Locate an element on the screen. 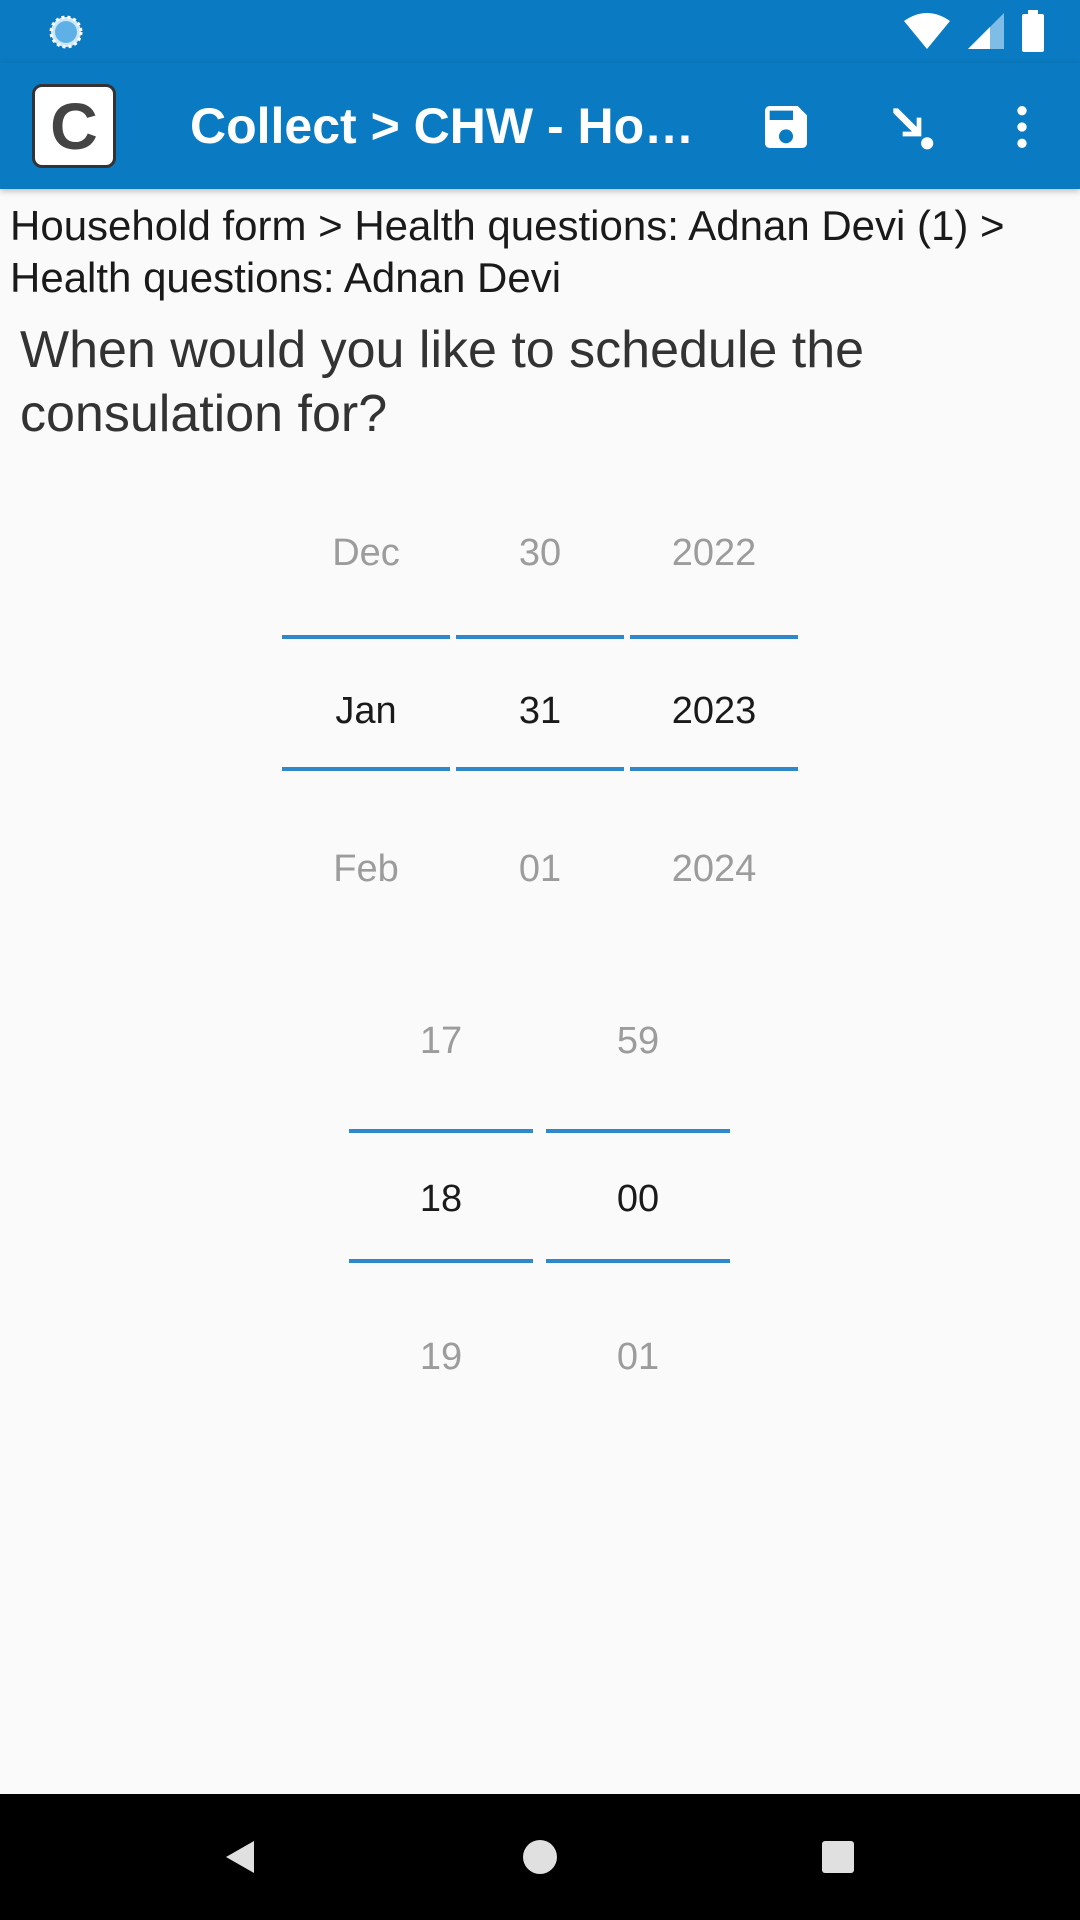 The width and height of the screenshot is (1080, 1920). home-icon is located at coordinates (540, 1857).